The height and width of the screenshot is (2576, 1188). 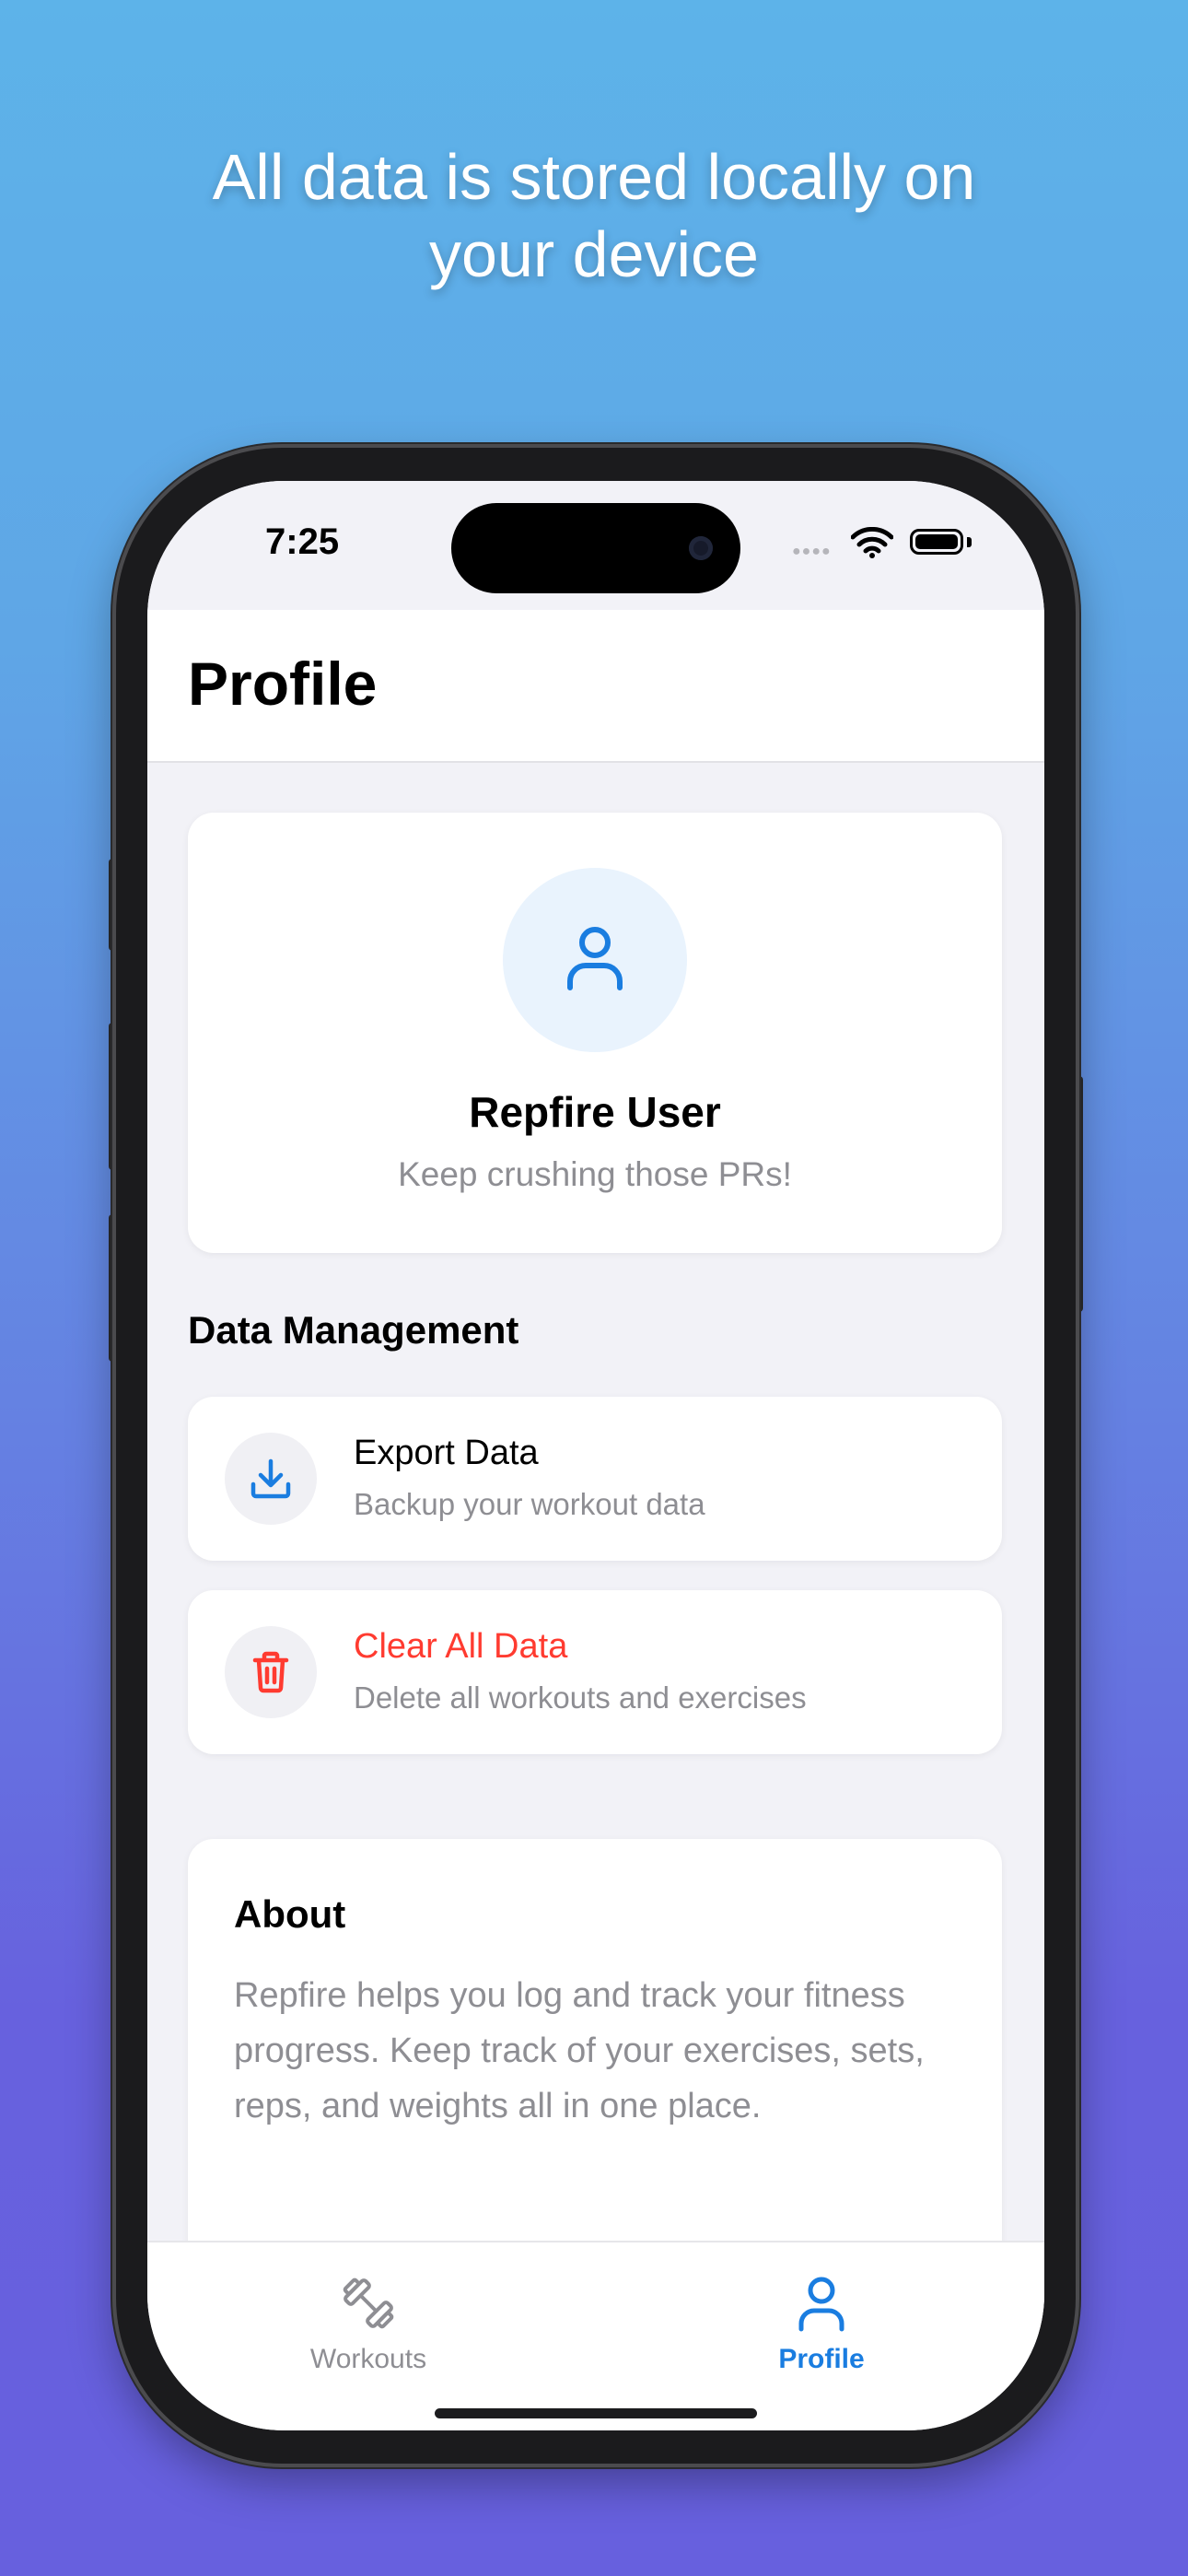 I want to click on side-button, so click(x=1079, y=1194).